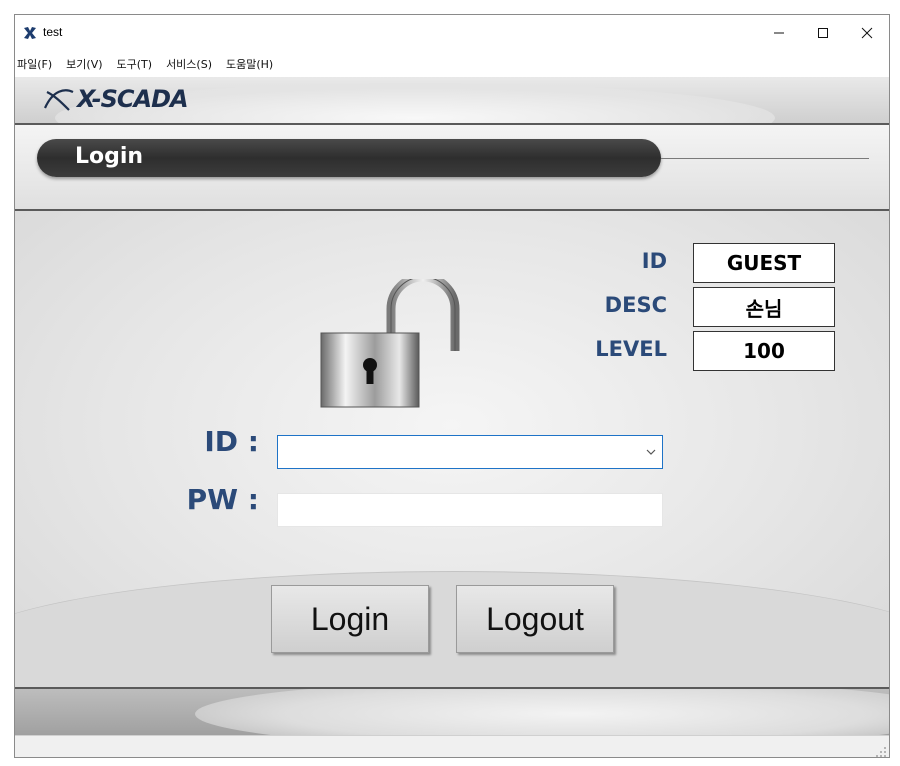 Image resolution: width=900 pixels, height=766 pixels. What do you see at coordinates (765, 158) in the screenshot?
I see `title-divider` at bounding box center [765, 158].